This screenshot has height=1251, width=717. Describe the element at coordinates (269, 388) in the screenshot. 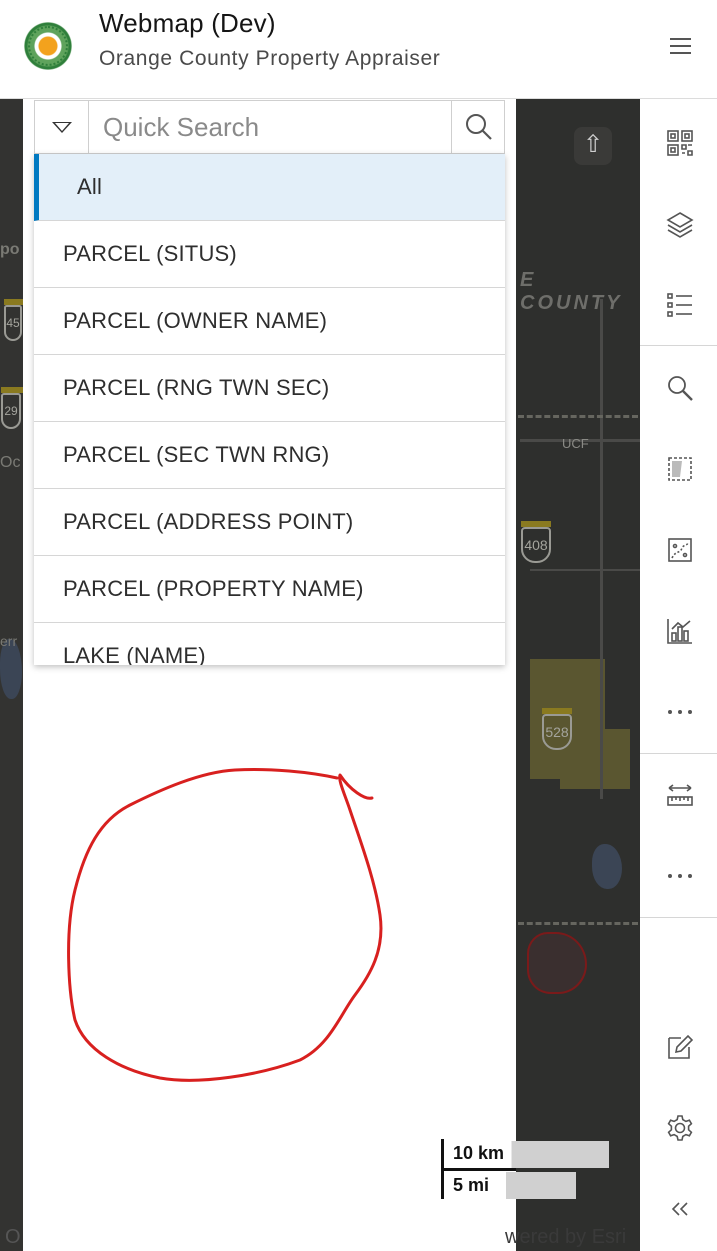

I see `dropdown-item: PARCEL (RNG TWN SEC)` at that location.